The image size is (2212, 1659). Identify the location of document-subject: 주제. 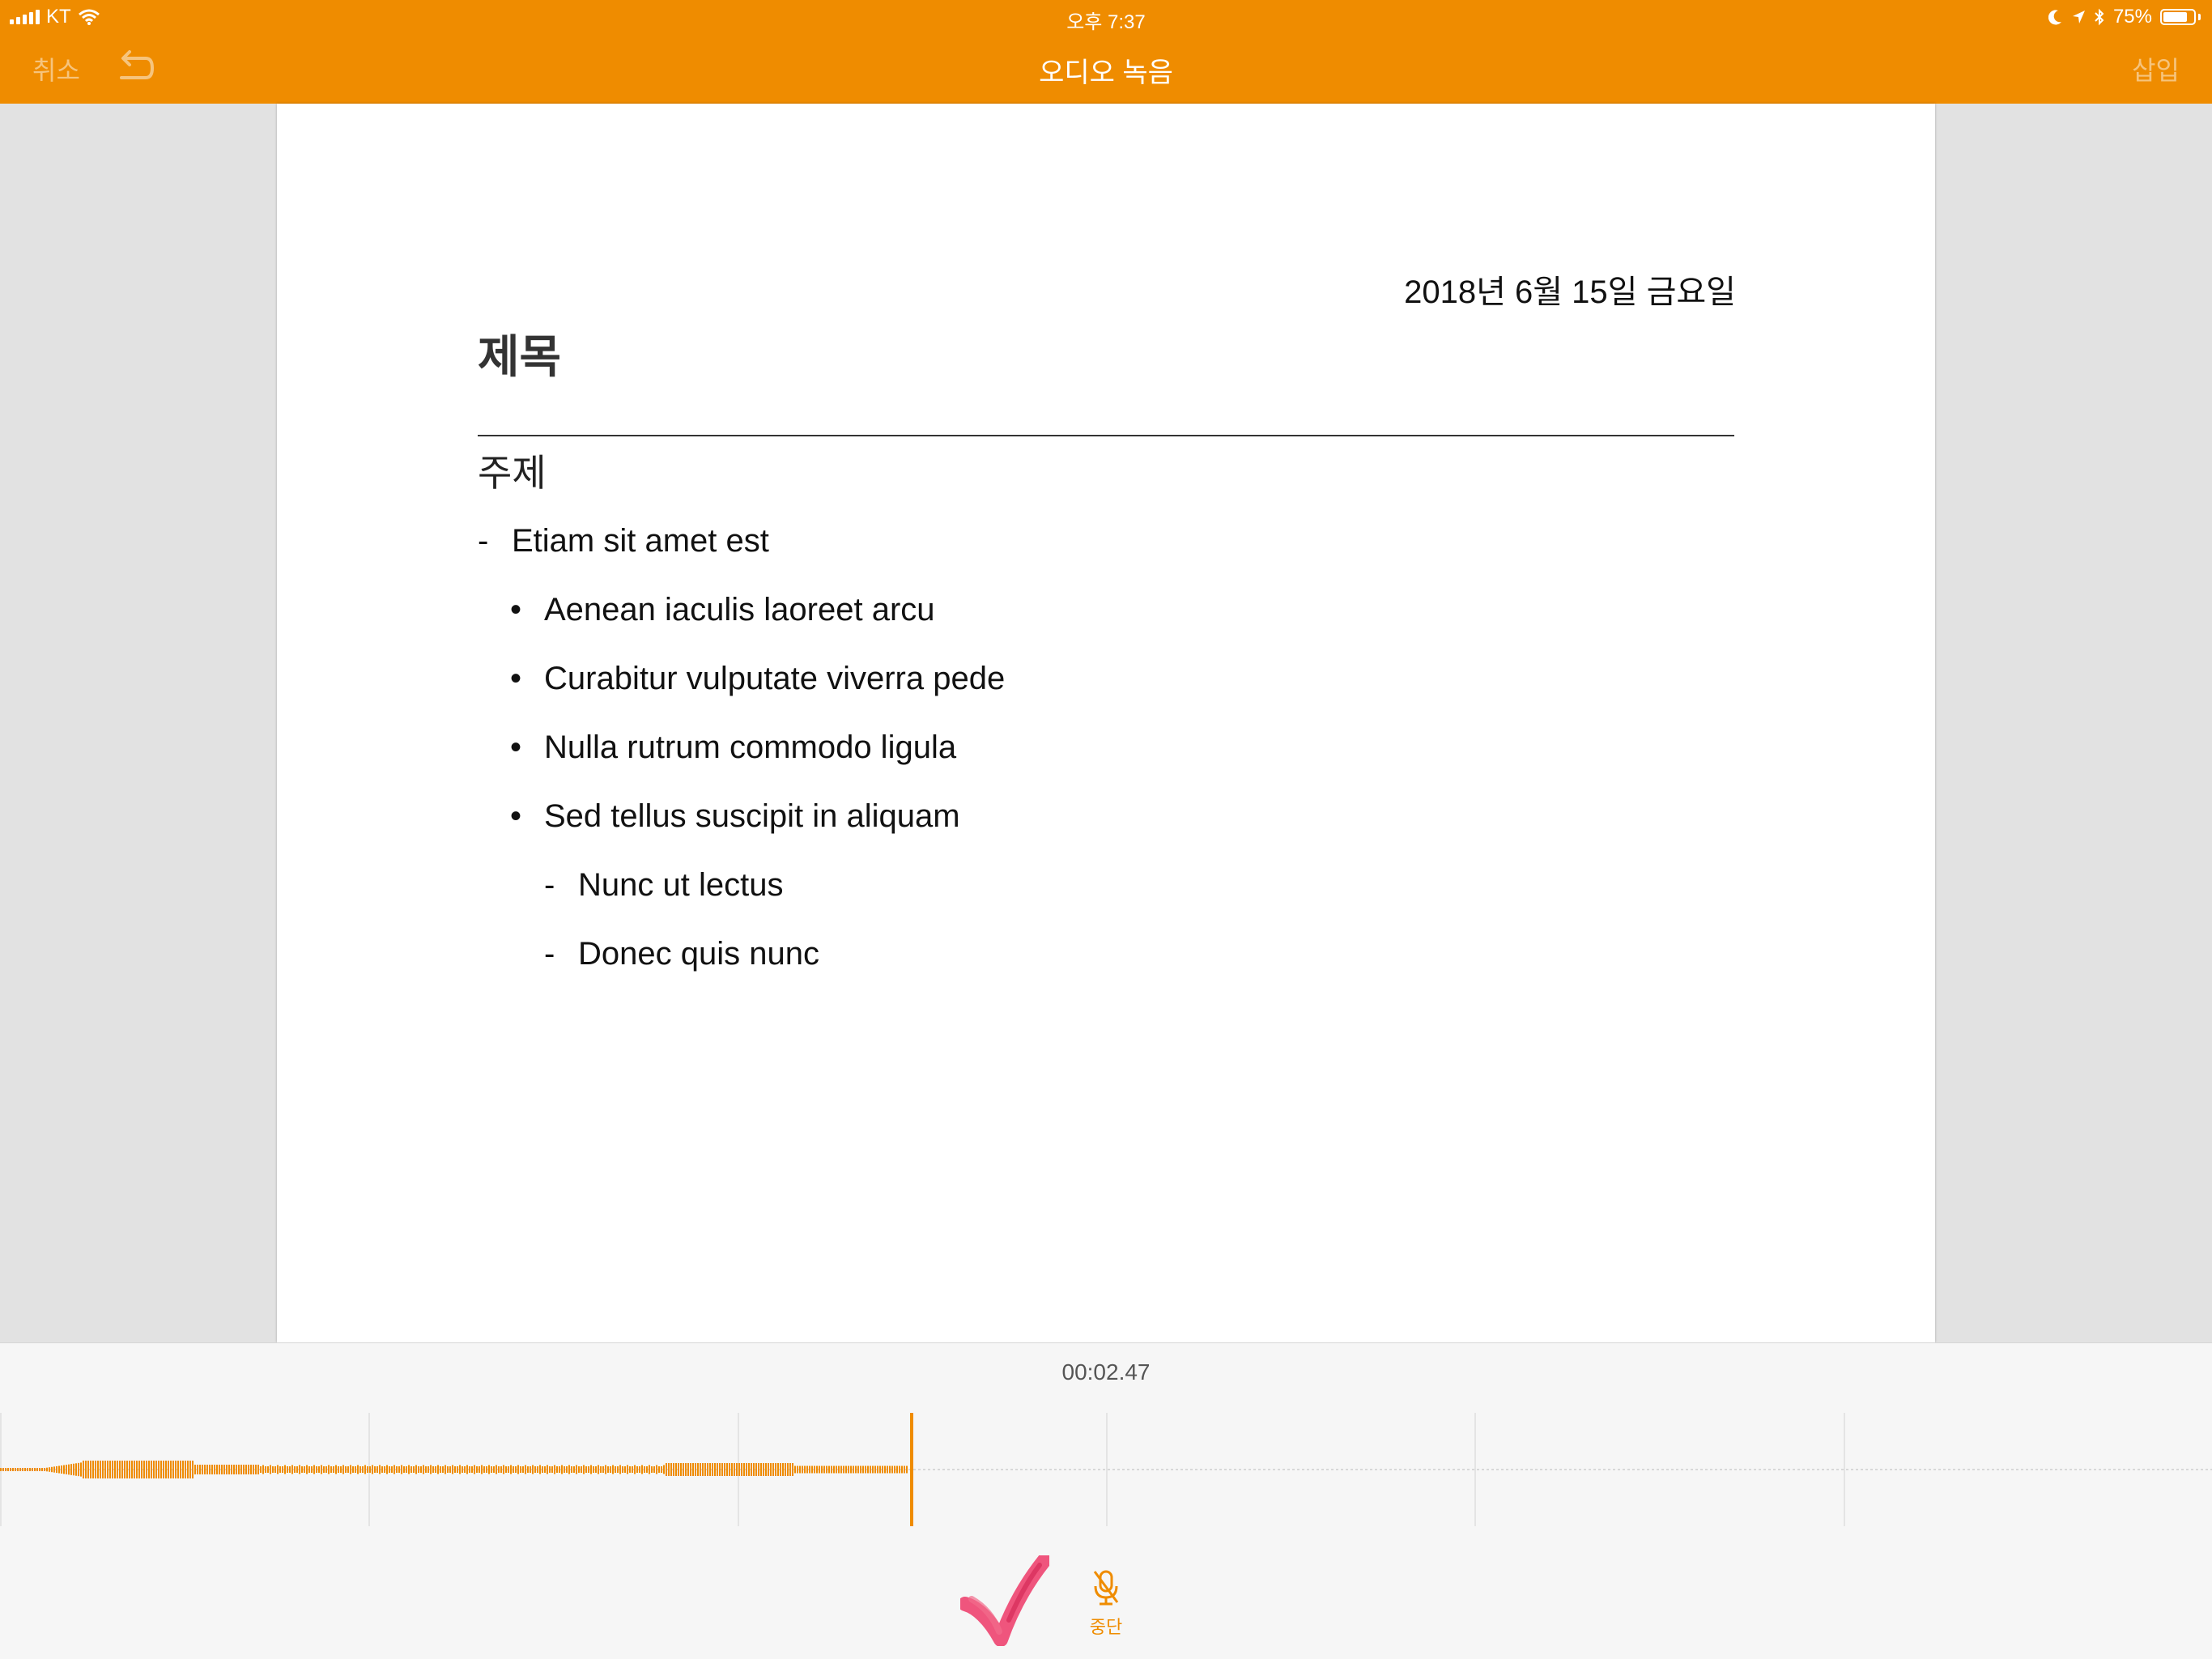
(513, 473).